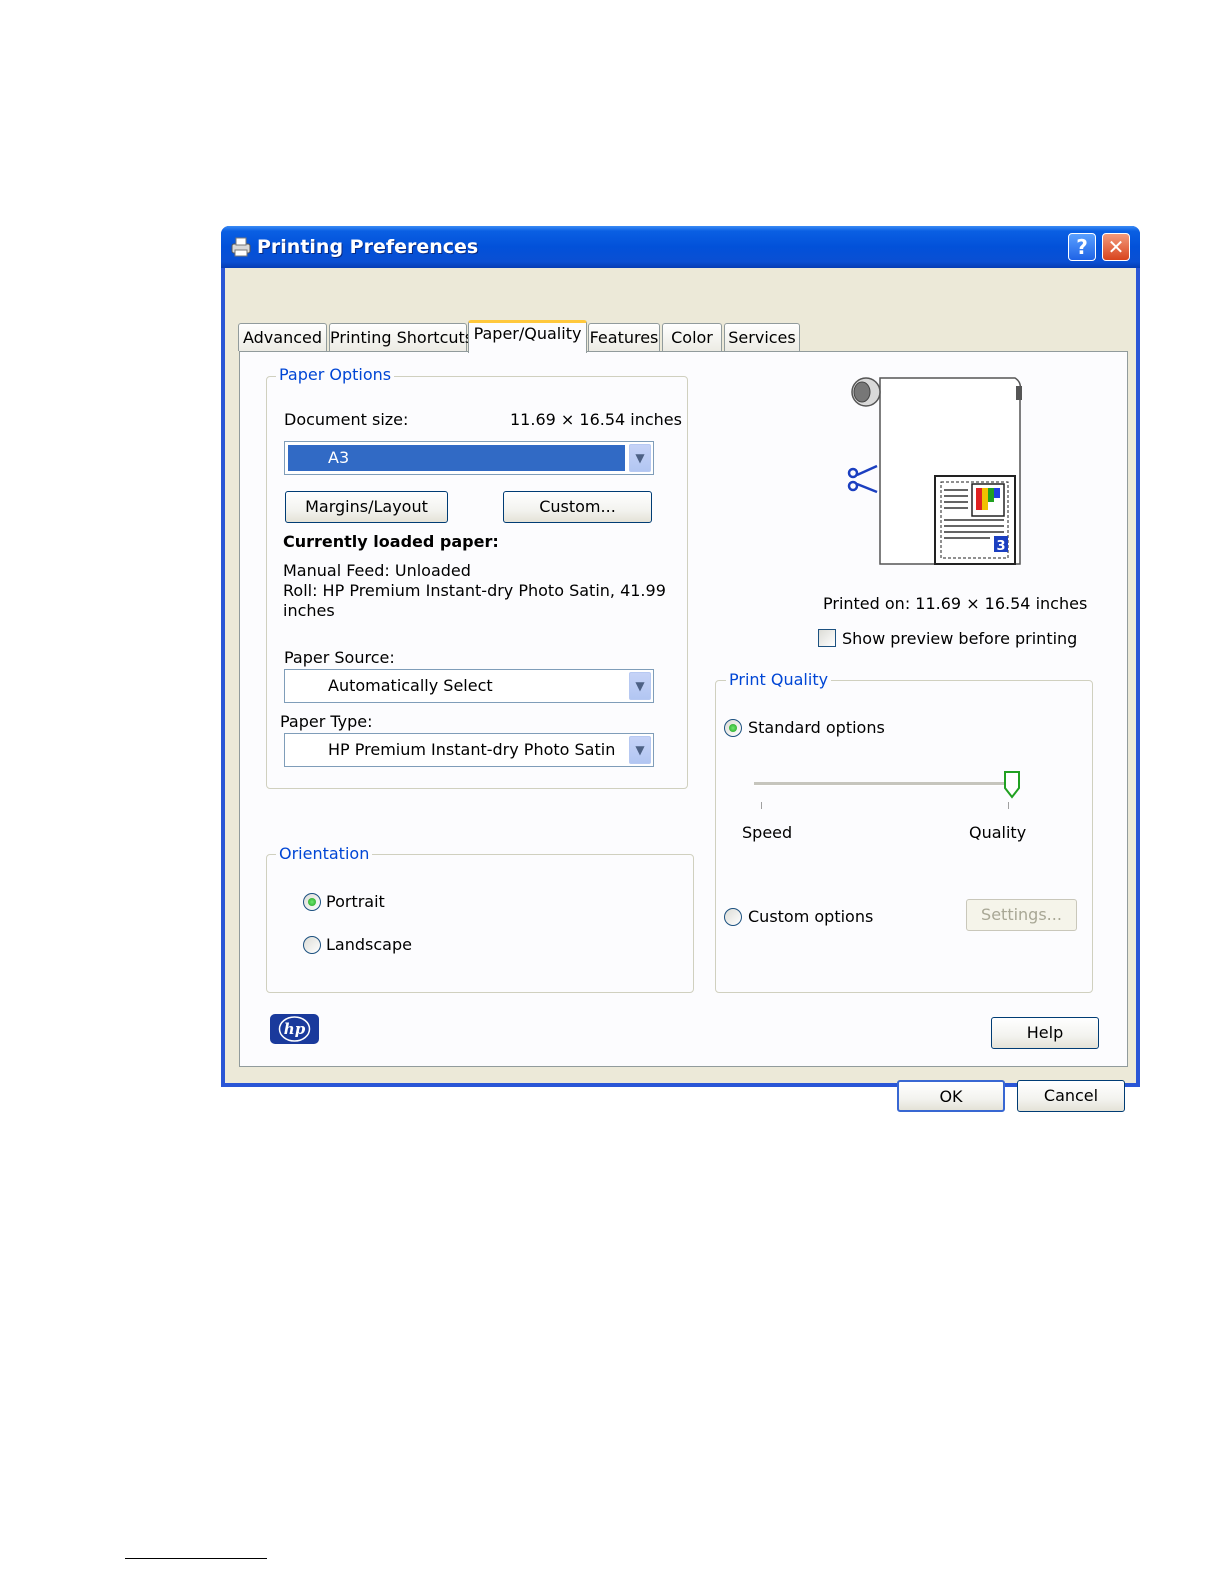 The width and height of the screenshot is (1224, 1584). I want to click on help-button: Help, so click(1045, 1033).